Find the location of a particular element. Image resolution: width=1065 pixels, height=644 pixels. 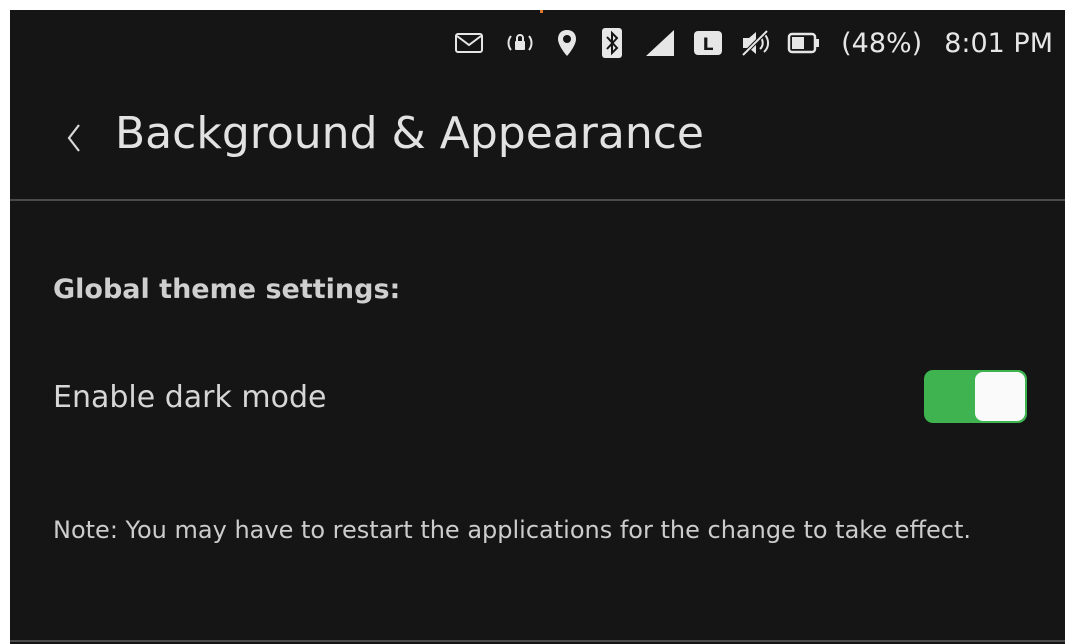

dark-mode-label: Enable dark mode is located at coordinates (190, 397).